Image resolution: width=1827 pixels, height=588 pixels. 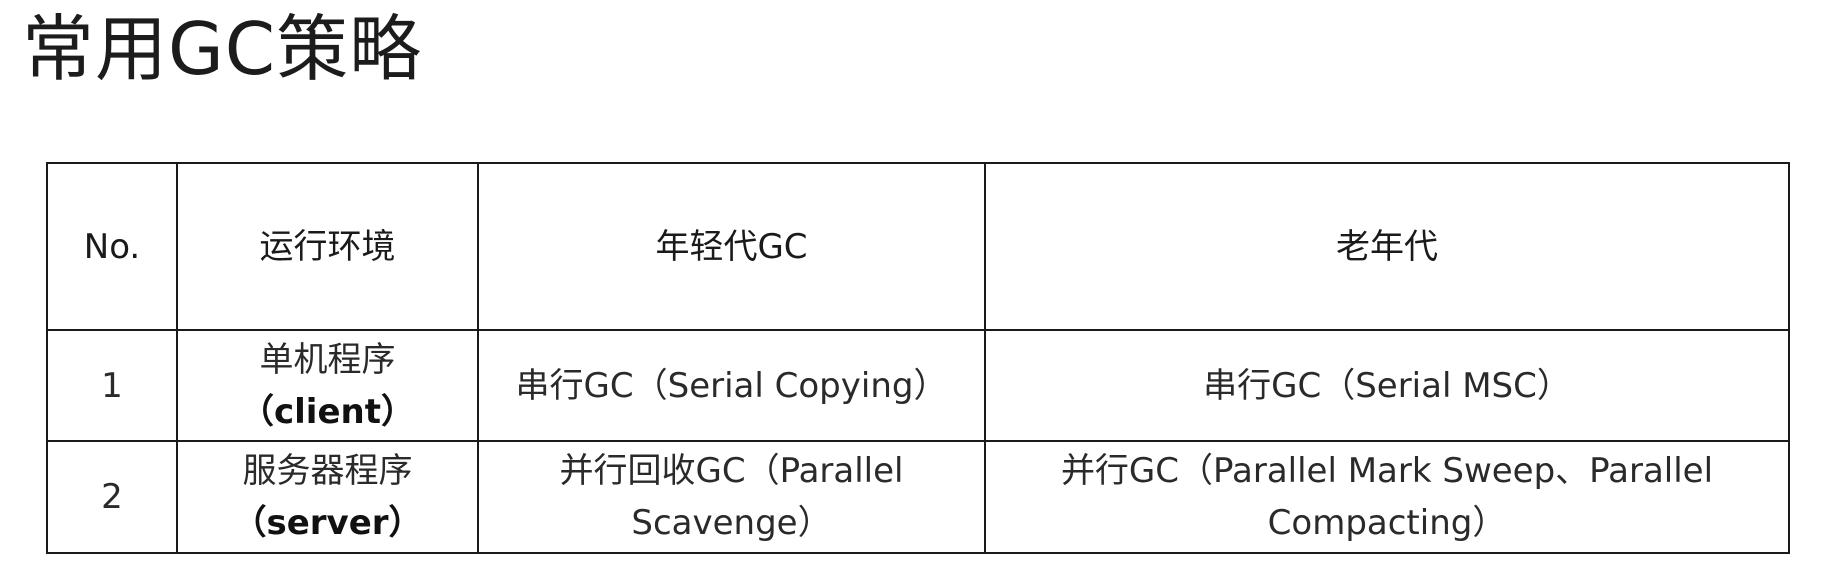 What do you see at coordinates (327, 411) in the screenshot?
I see `environment-mode: （client）` at bounding box center [327, 411].